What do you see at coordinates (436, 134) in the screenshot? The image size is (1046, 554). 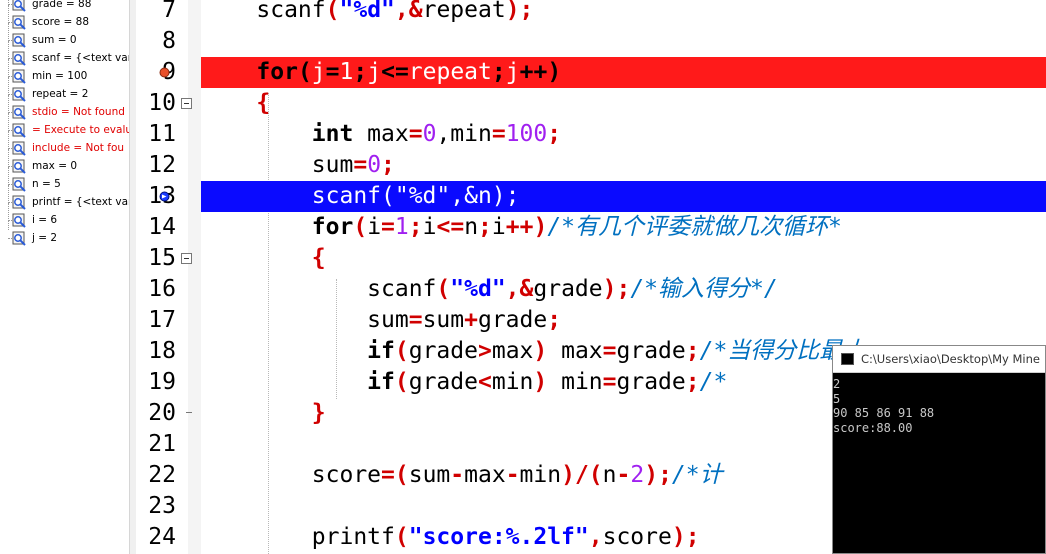 I see `code-text: int max=0,min=100;` at bounding box center [436, 134].